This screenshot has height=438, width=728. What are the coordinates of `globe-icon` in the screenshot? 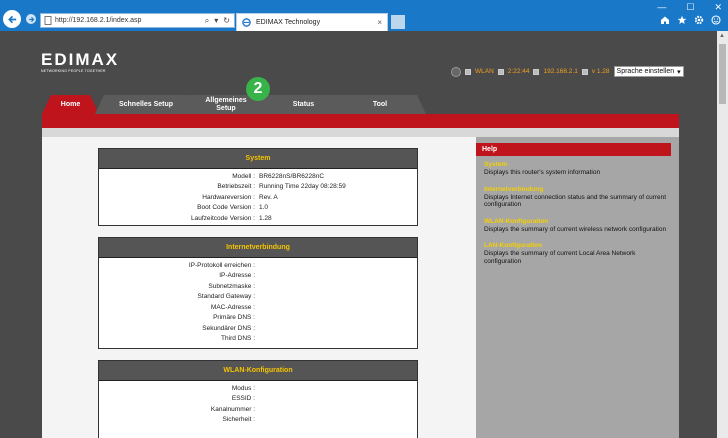 It's located at (456, 71).